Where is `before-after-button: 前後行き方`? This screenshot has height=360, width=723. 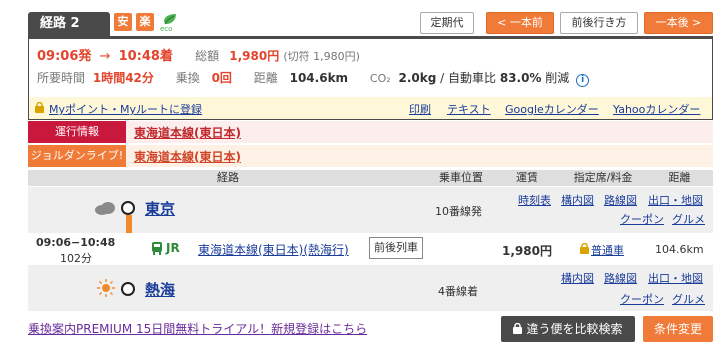
before-after-button: 前後行き方 is located at coordinates (599, 23).